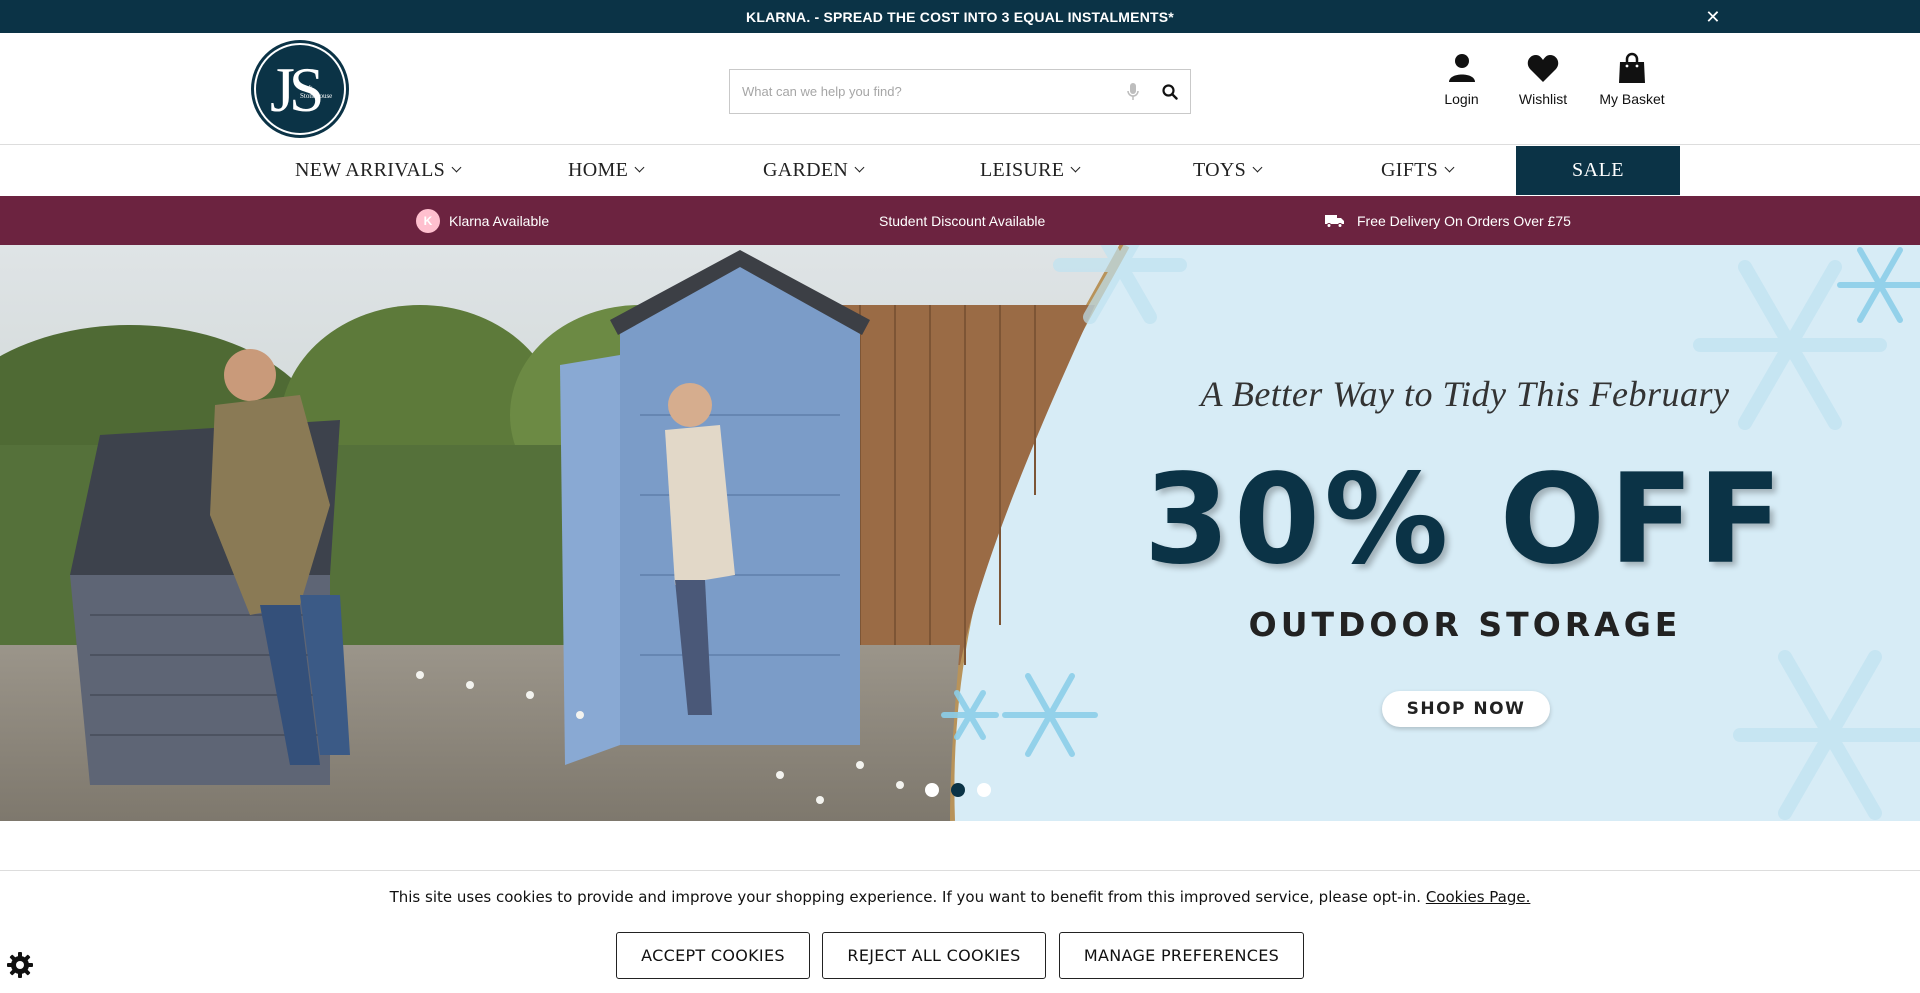  I want to click on nav-item-sale: SALE, so click(1598, 170).